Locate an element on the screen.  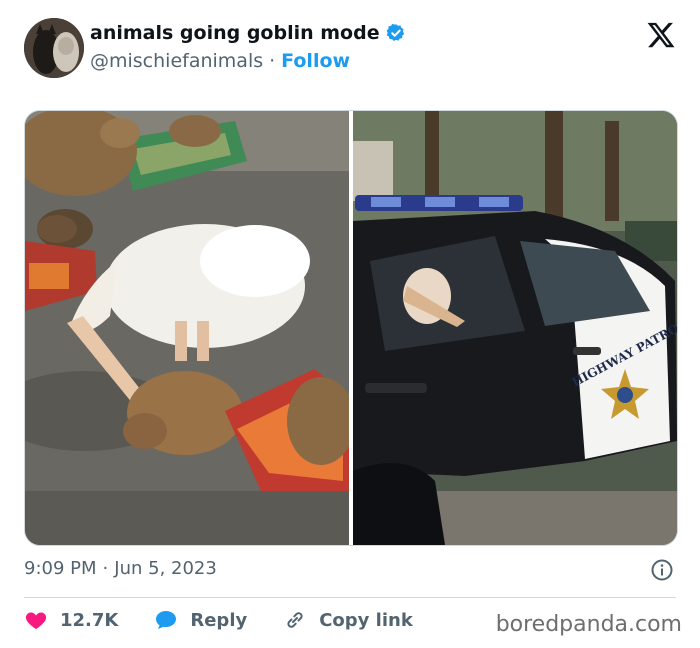
reply-bubble-icon is located at coordinates (166, 620).